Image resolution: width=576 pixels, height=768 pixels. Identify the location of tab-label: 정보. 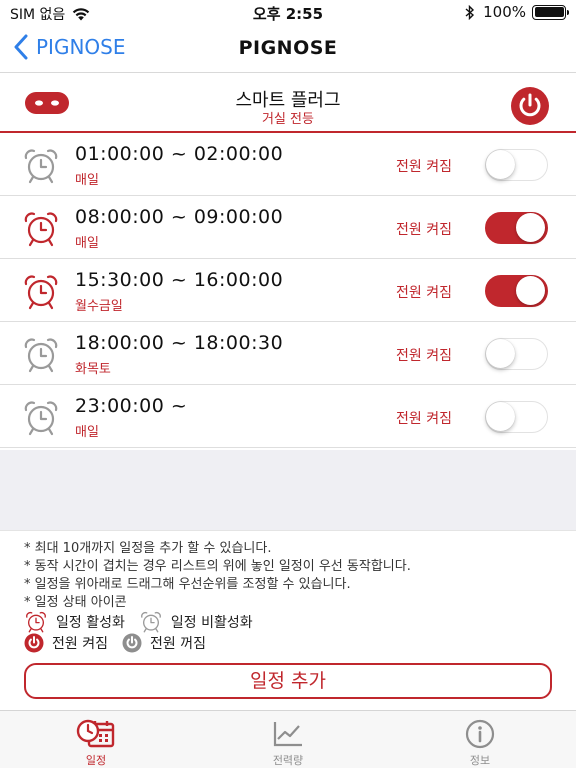
(480, 760).